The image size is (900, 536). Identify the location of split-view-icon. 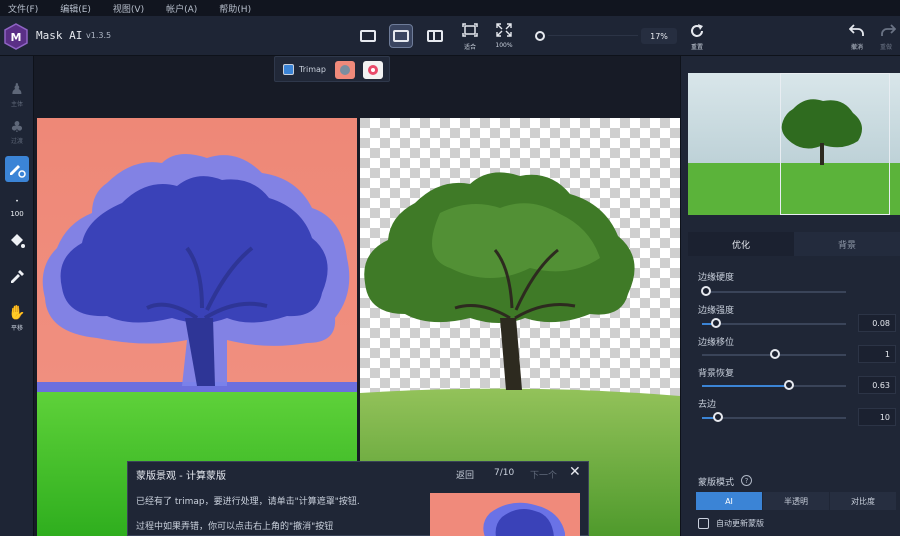
(435, 36).